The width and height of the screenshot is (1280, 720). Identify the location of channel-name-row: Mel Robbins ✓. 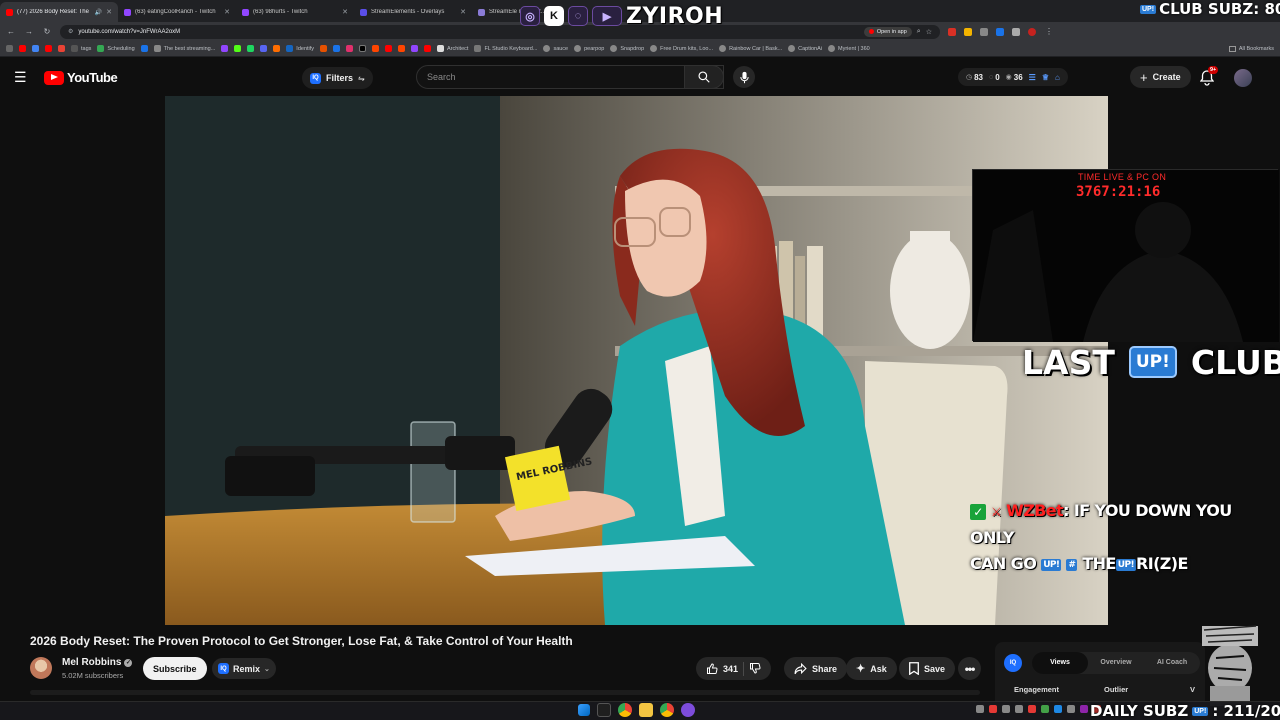
(97, 662).